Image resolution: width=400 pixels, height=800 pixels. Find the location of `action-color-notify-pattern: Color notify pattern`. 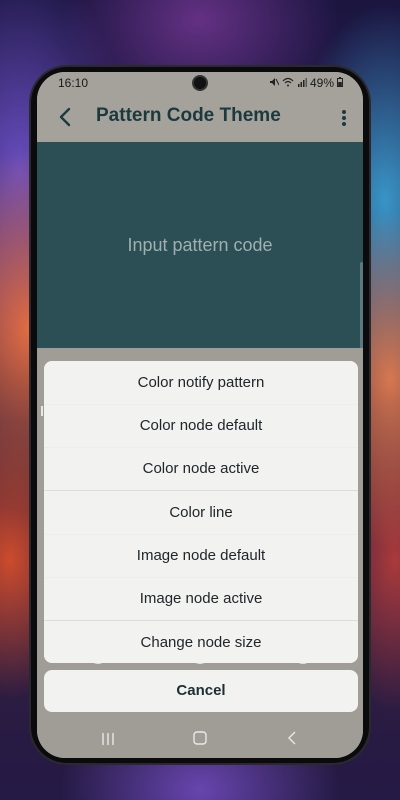

action-color-notify-pattern: Color notify pattern is located at coordinates (201, 383).